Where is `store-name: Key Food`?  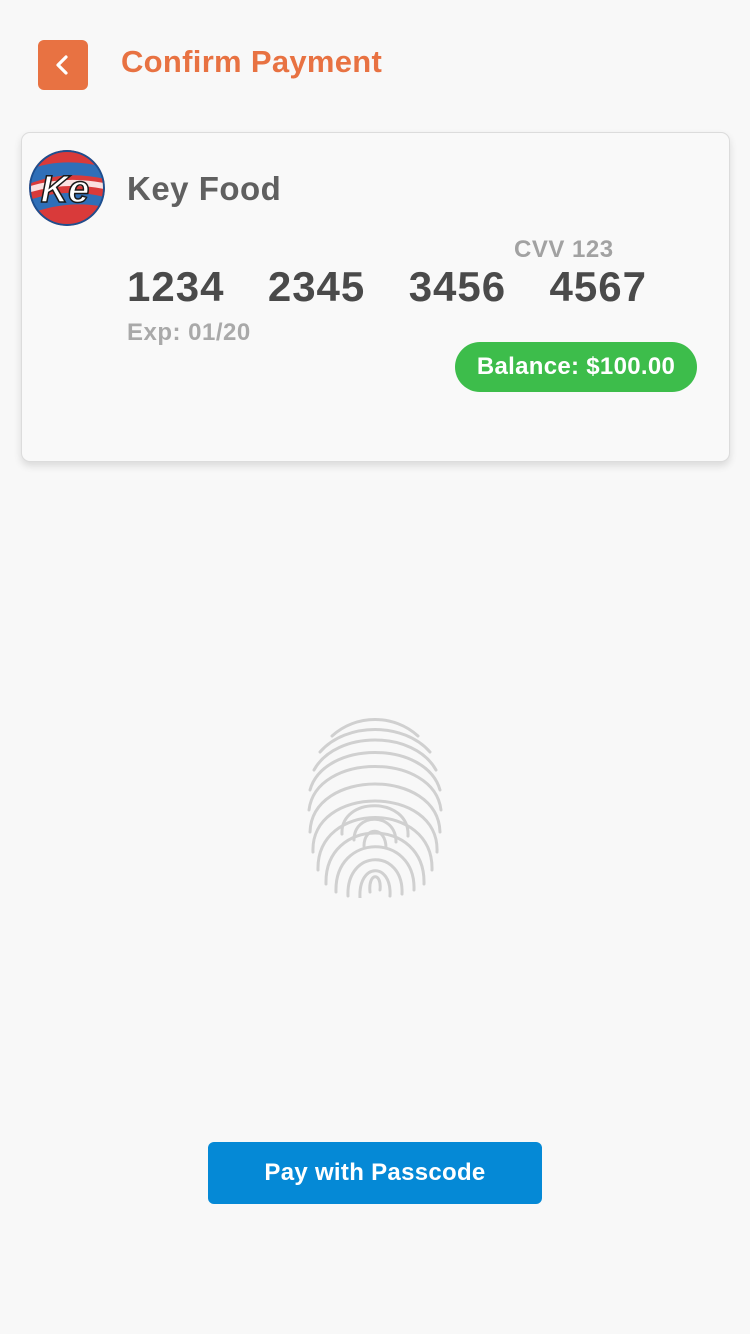
store-name: Key Food is located at coordinates (204, 188).